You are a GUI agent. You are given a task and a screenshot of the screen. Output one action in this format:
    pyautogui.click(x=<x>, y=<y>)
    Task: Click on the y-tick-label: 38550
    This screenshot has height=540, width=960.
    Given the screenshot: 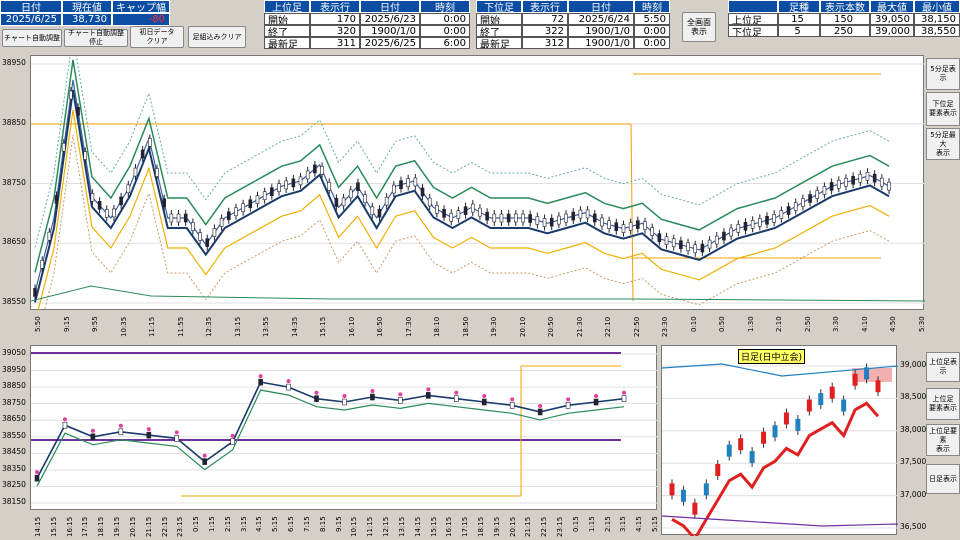 What is the action you would take?
    pyautogui.click(x=14, y=435)
    